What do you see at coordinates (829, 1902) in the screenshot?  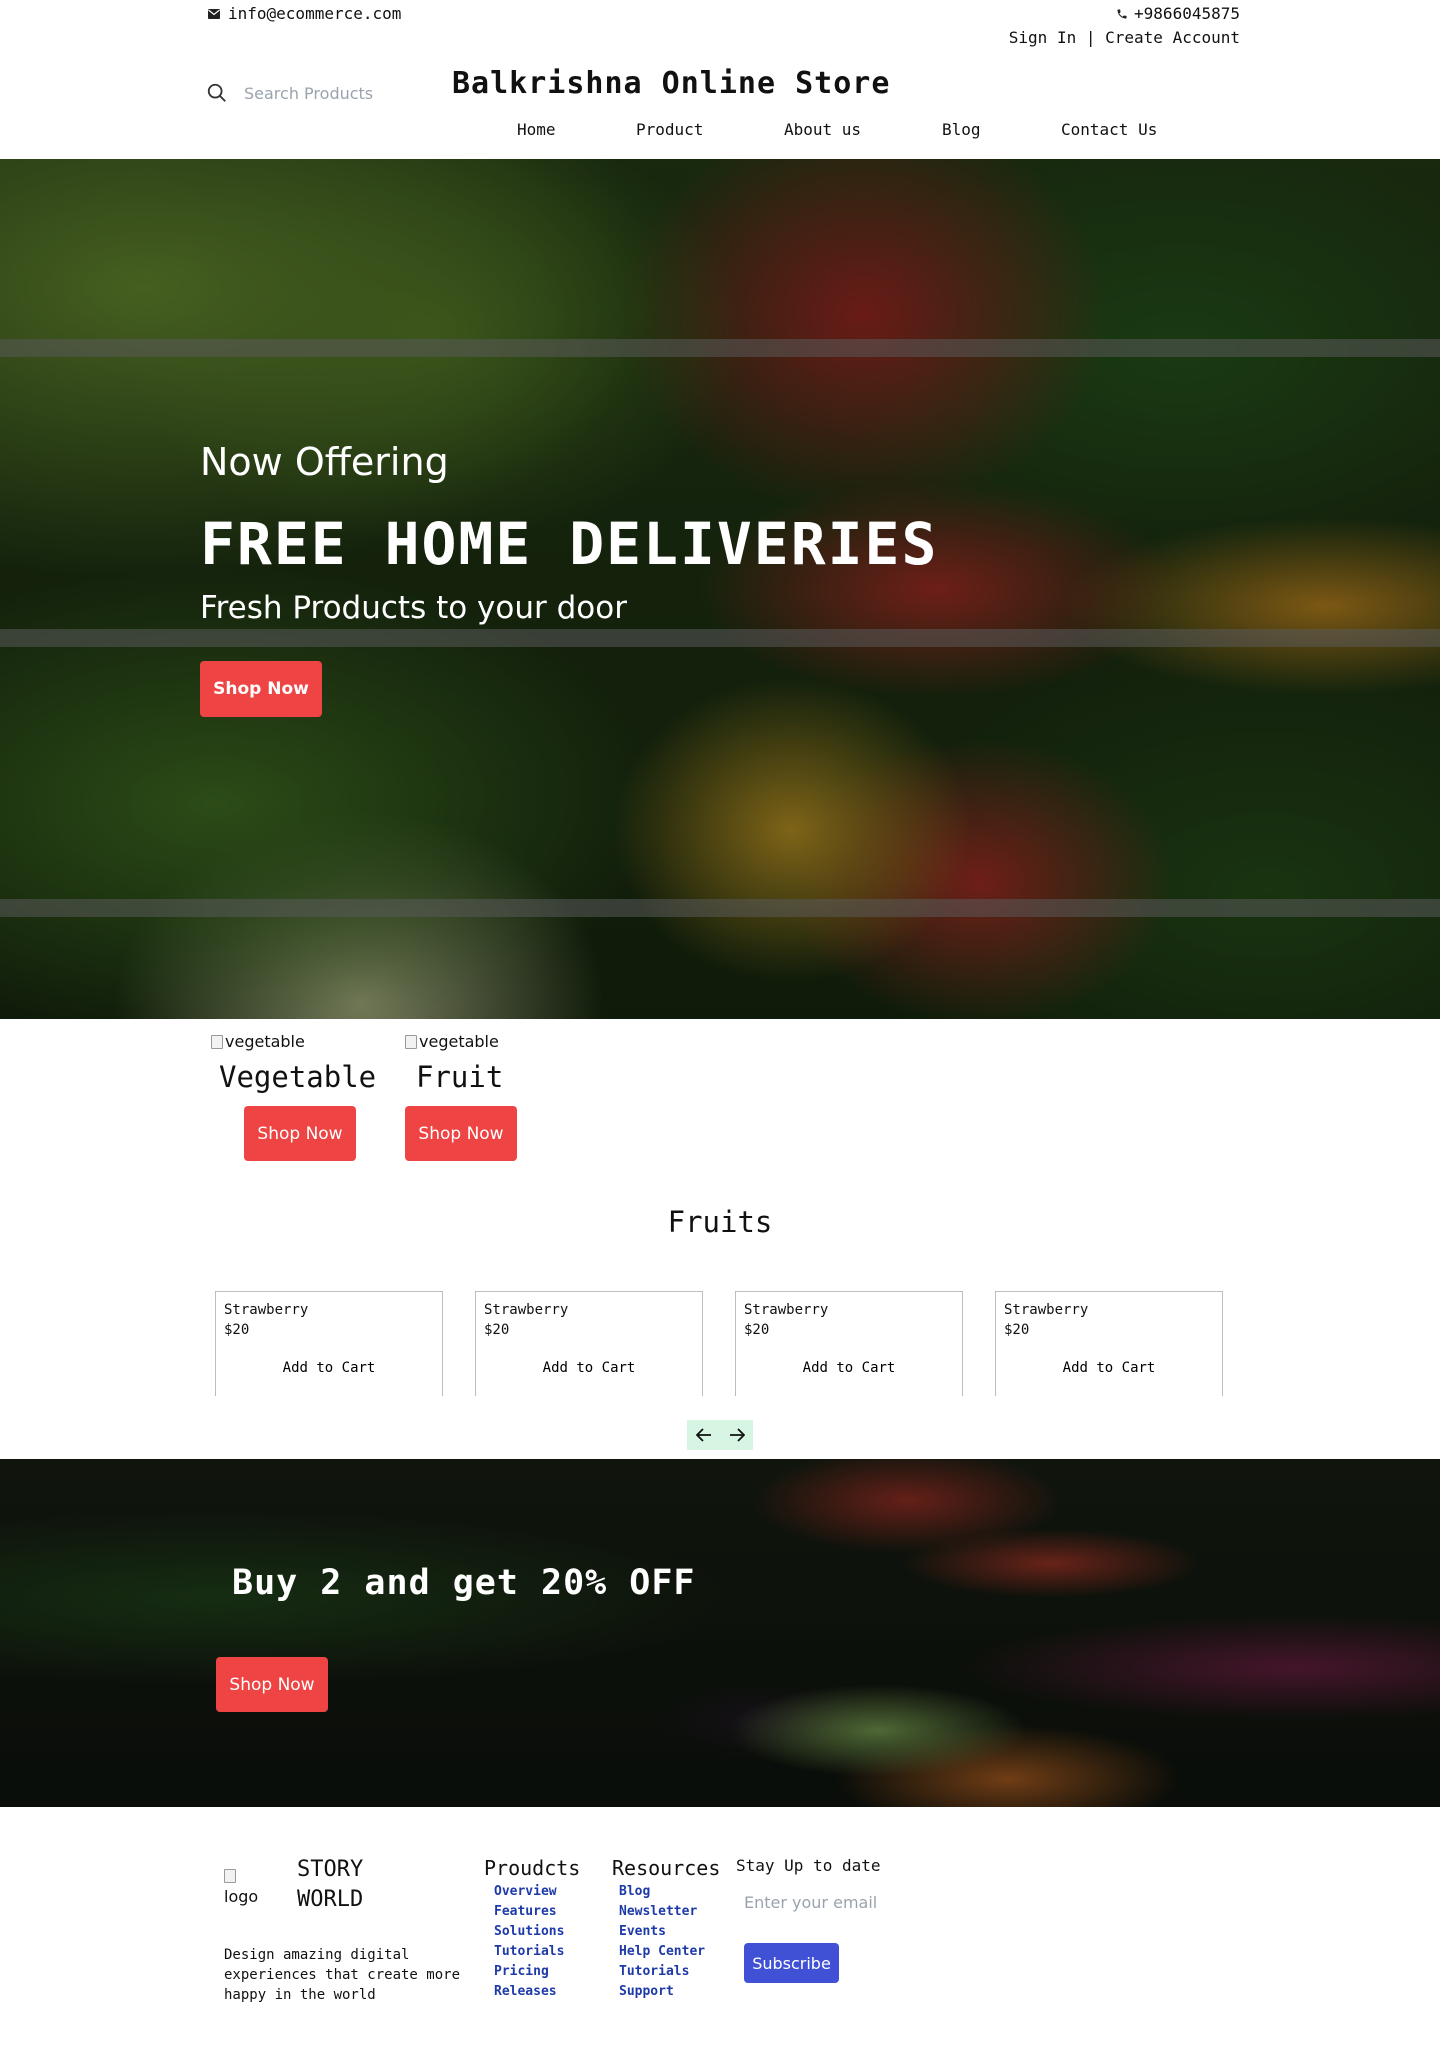 I see `newsletter-email-input` at bounding box center [829, 1902].